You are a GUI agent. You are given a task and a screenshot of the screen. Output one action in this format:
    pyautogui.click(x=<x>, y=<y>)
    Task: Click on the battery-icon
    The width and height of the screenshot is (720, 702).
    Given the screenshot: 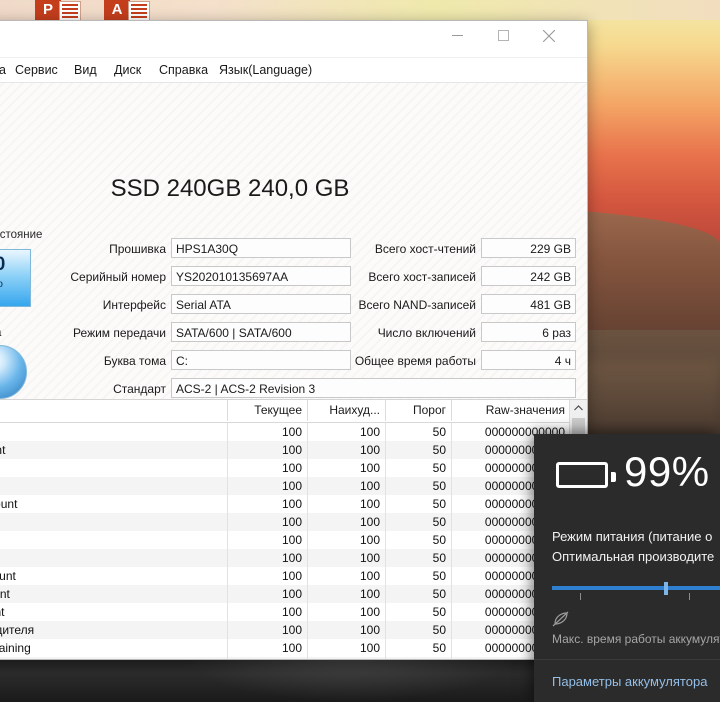 What is the action you would take?
    pyautogui.click(x=586, y=475)
    